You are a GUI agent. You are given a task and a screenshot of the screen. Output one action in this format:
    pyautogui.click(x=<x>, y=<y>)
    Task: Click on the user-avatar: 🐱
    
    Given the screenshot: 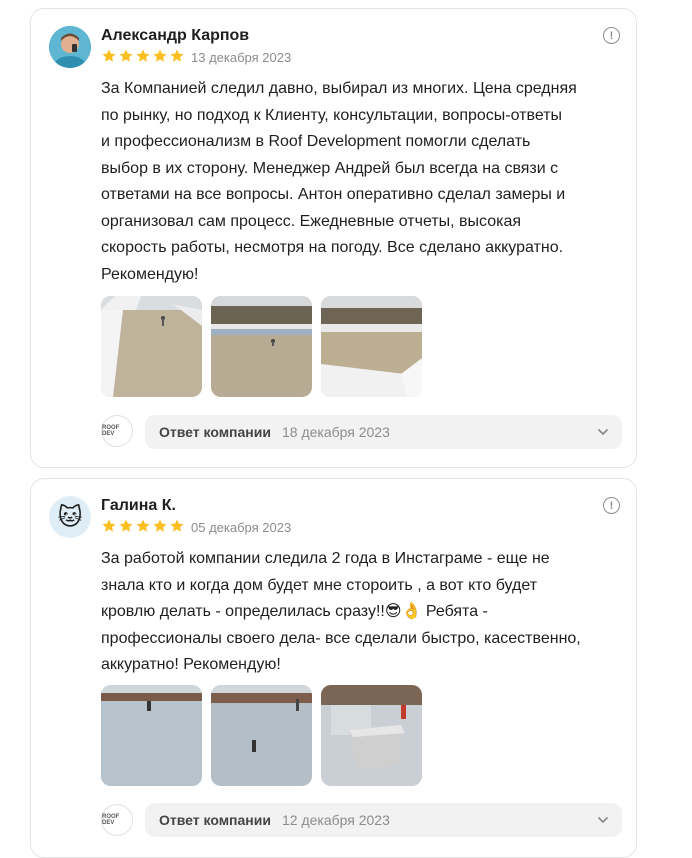 What is the action you would take?
    pyautogui.click(x=70, y=517)
    